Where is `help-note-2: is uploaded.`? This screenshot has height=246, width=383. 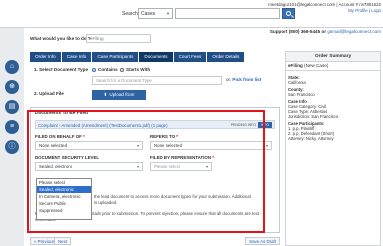 help-note-2: is uploaded. is located at coordinates (106, 202).